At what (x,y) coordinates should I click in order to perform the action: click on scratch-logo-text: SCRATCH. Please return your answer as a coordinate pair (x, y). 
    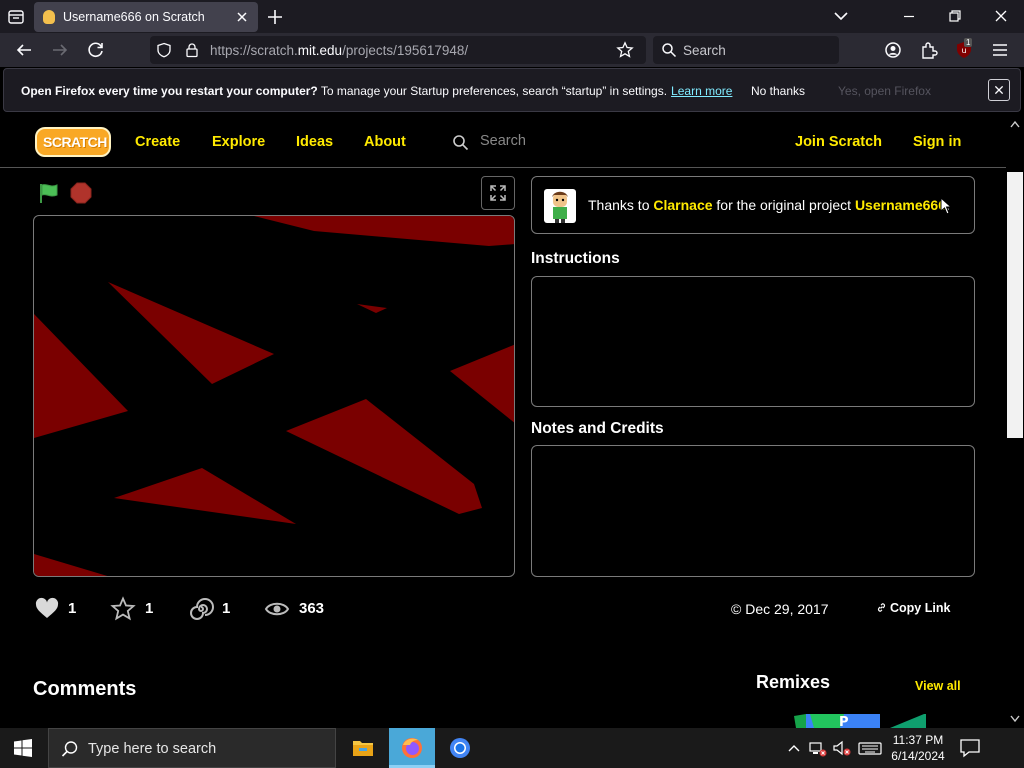
    Looking at the image, I should click on (75, 142).